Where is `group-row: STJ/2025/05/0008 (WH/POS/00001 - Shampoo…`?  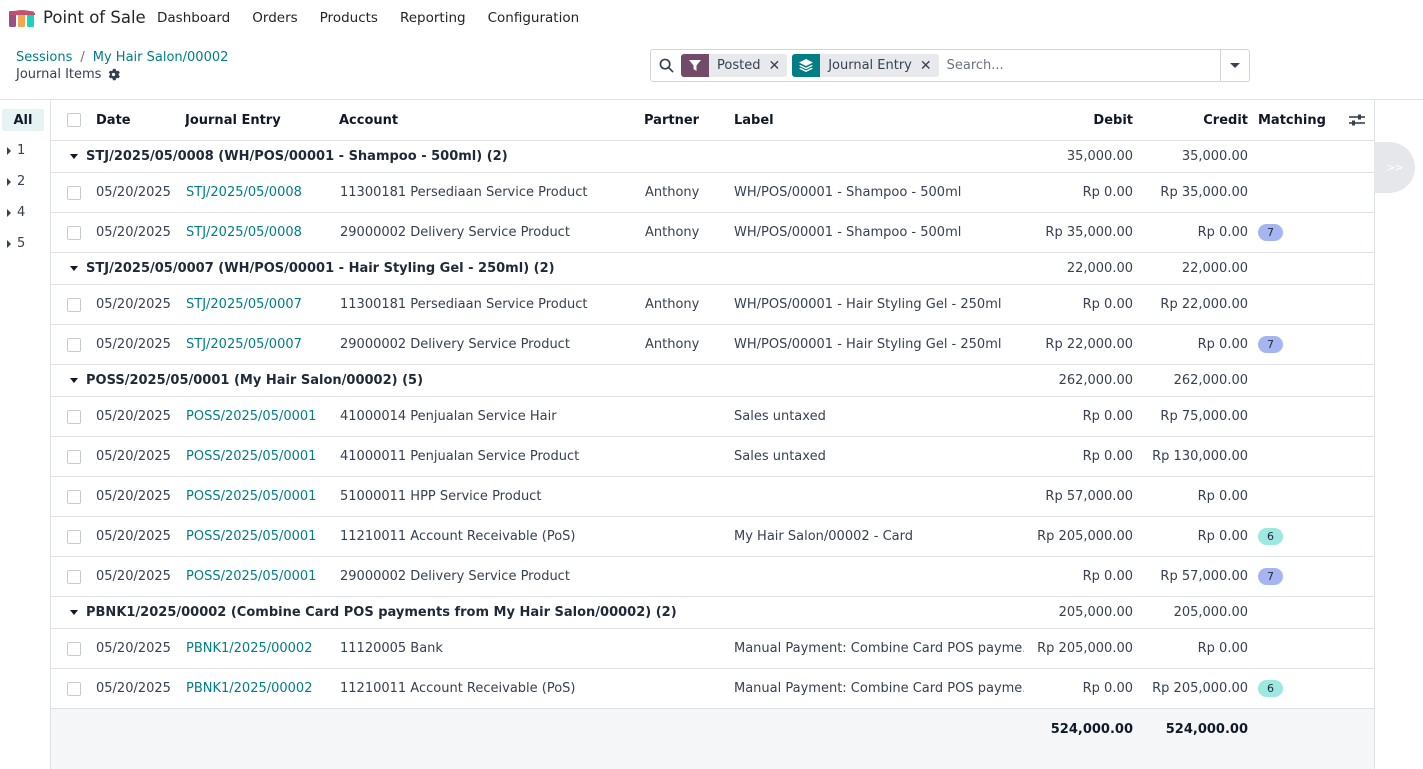 group-row: STJ/2025/05/0008 (WH/POS/00001 - Shampoo… is located at coordinates (712, 157).